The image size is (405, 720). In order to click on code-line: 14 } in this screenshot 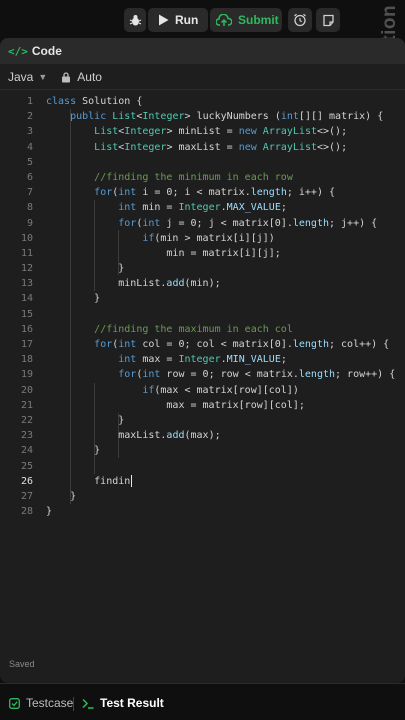, I will do `click(202, 298)`.